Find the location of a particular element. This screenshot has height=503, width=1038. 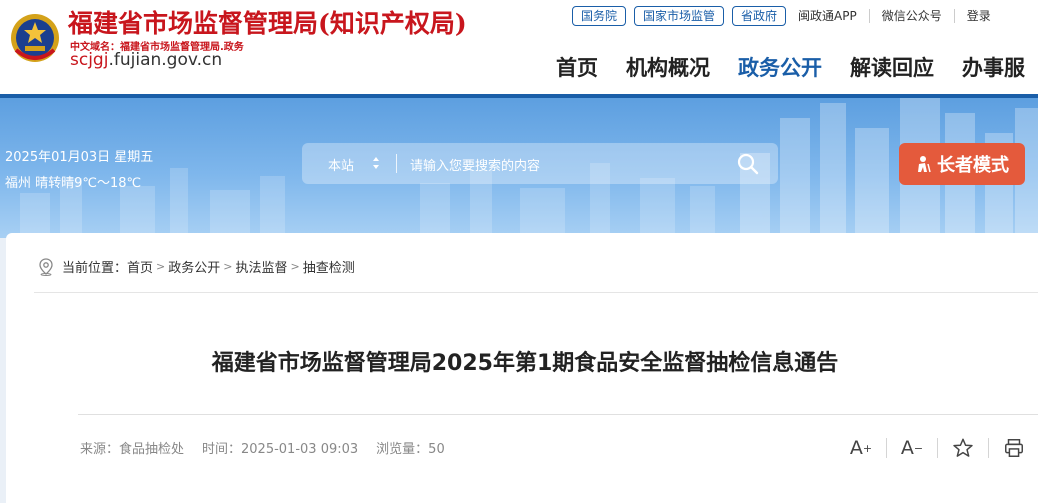

breadcrumb-gov-affairs: 政务公开 is located at coordinates (194, 266).